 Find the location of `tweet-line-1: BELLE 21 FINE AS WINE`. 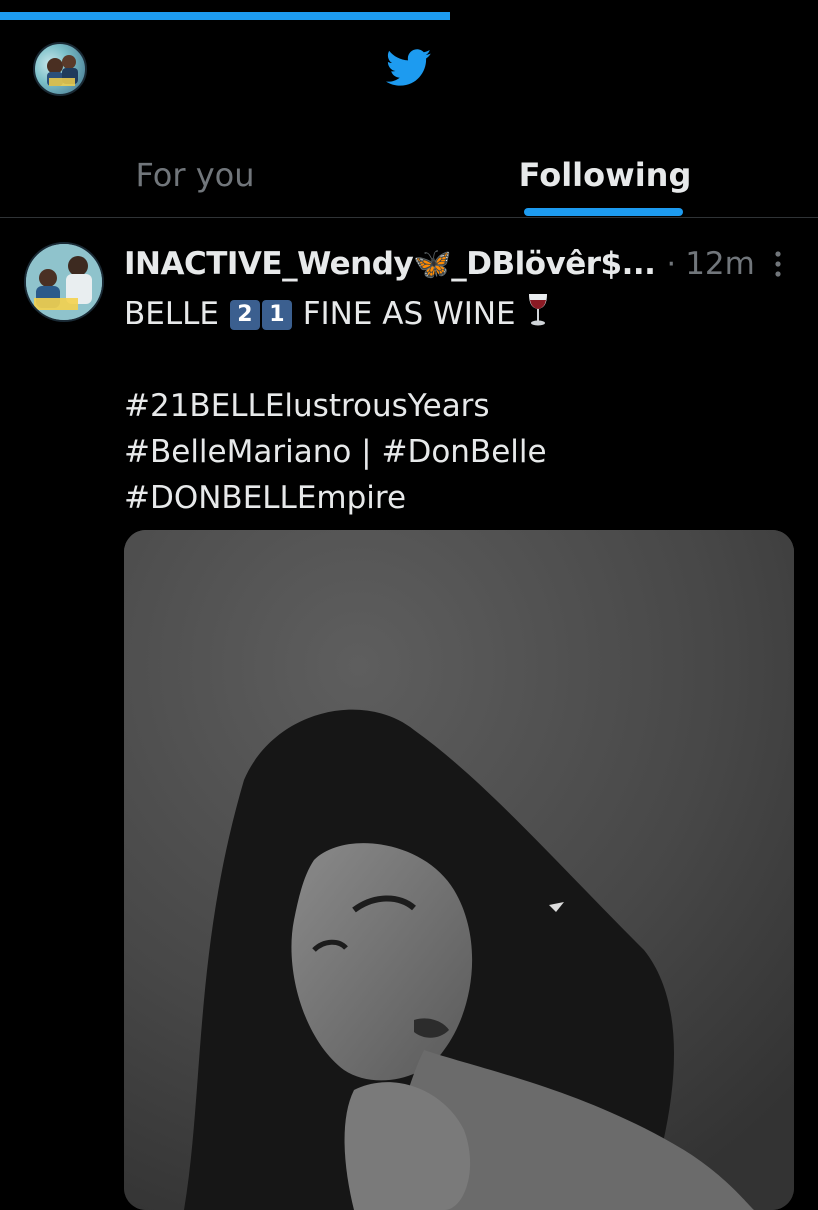

tweet-line-1: BELLE 21 FINE AS WINE is located at coordinates (454, 314).